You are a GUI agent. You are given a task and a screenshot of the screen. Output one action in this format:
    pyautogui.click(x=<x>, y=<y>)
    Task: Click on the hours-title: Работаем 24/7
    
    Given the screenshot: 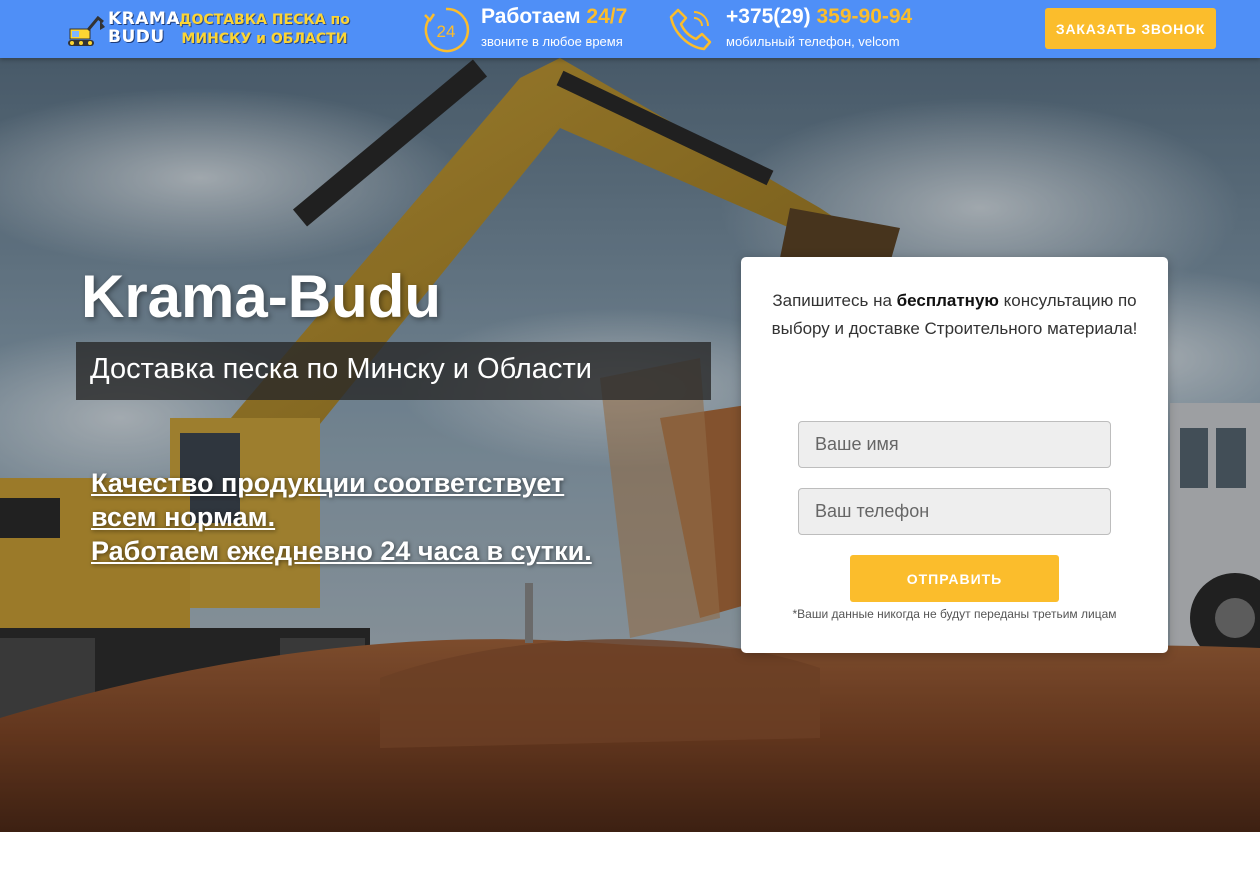 What is the action you would take?
    pyautogui.click(x=554, y=17)
    